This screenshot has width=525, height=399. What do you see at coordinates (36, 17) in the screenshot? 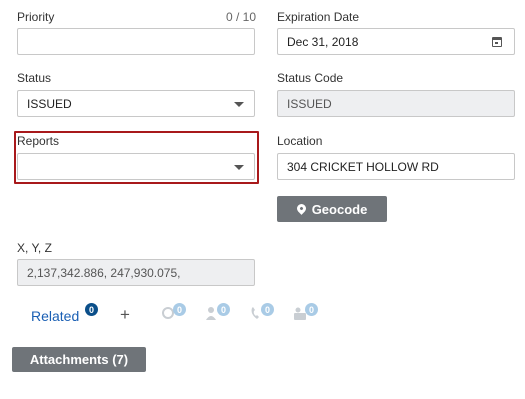
I see `priority-label: Priority` at bounding box center [36, 17].